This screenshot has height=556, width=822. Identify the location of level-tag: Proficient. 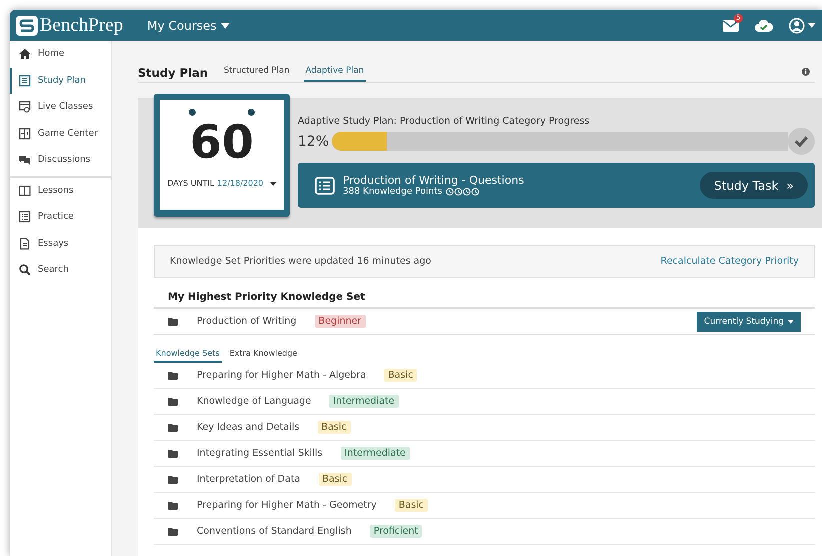
(396, 531).